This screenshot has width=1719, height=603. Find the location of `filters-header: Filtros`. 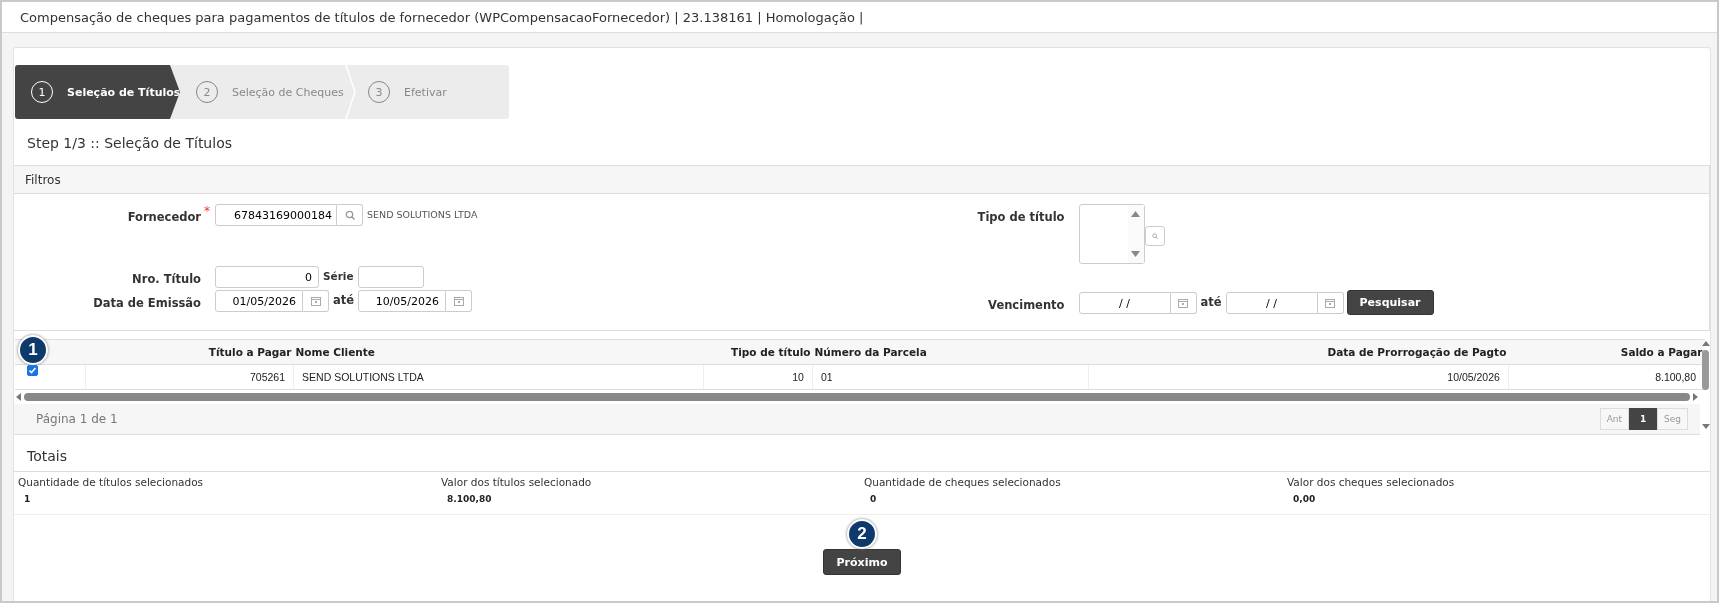

filters-header: Filtros is located at coordinates (861, 180).